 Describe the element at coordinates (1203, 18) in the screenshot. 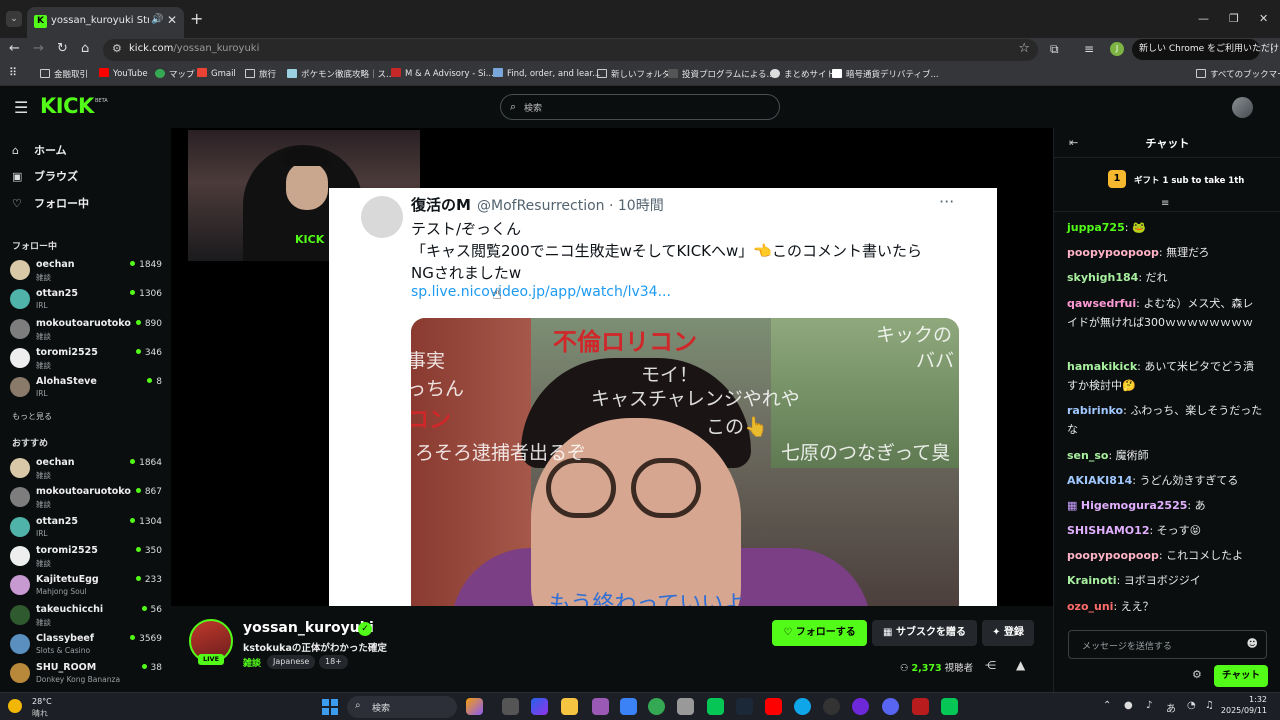

I see `minimize-icon: —` at that location.